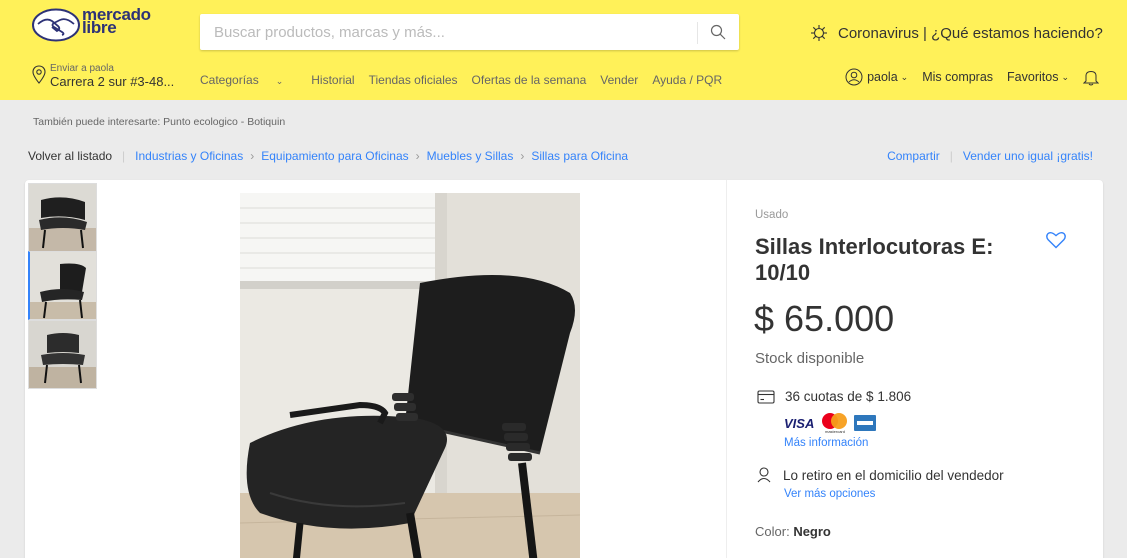  What do you see at coordinates (1033, 77) in the screenshot?
I see `favoritos-label: Favoritos` at bounding box center [1033, 77].